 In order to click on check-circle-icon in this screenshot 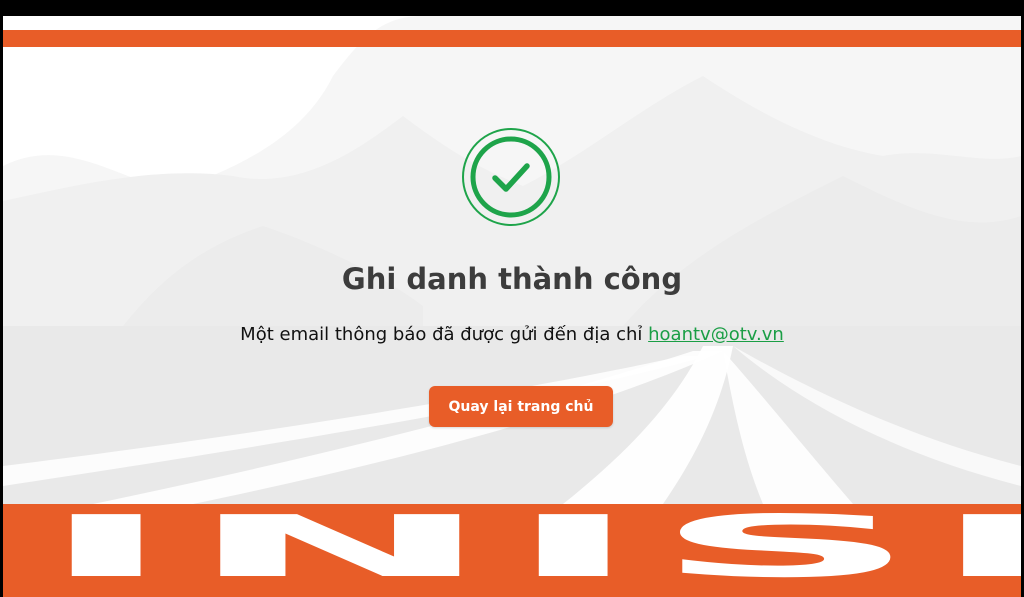, I will do `click(511, 177)`.